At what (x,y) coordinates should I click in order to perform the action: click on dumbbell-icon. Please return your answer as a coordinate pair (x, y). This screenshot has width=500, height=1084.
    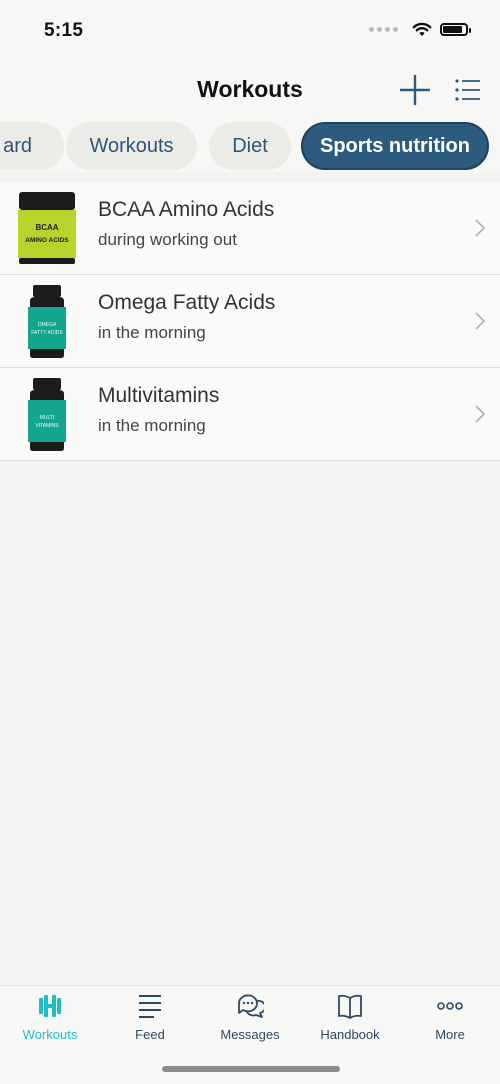
    Looking at the image, I should click on (50, 1006).